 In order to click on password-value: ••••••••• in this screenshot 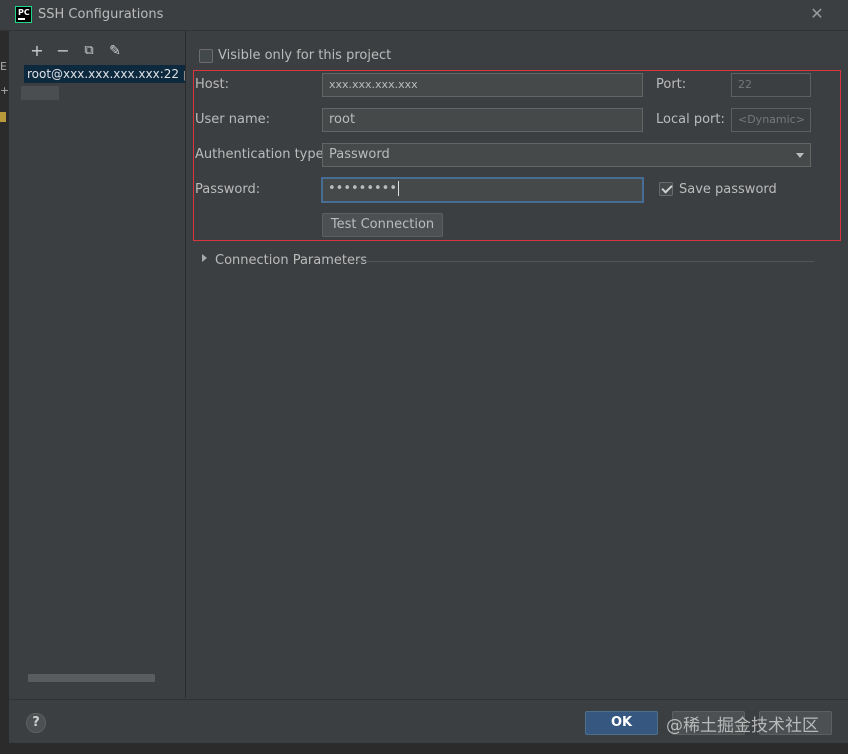, I will do `click(363, 188)`.